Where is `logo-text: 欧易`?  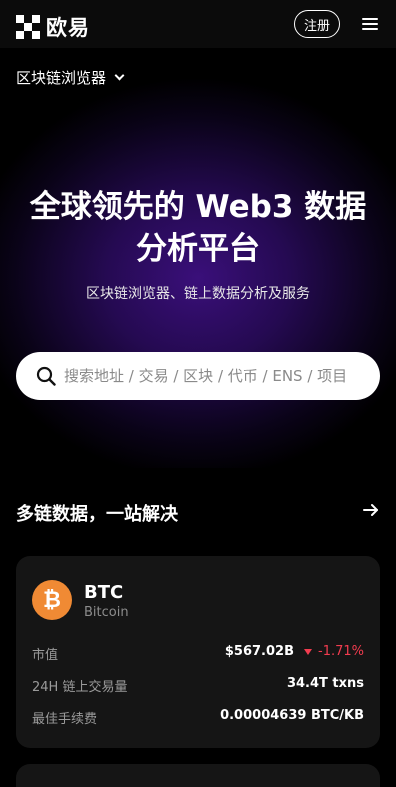 logo-text: 欧易 is located at coordinates (68, 28).